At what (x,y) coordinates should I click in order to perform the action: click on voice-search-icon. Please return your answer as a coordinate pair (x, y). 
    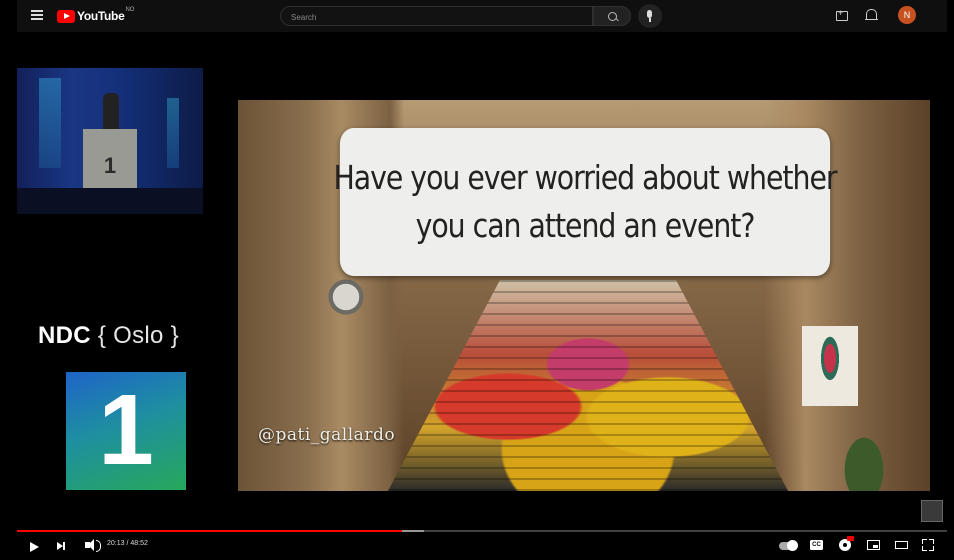
    Looking at the image, I should click on (650, 16).